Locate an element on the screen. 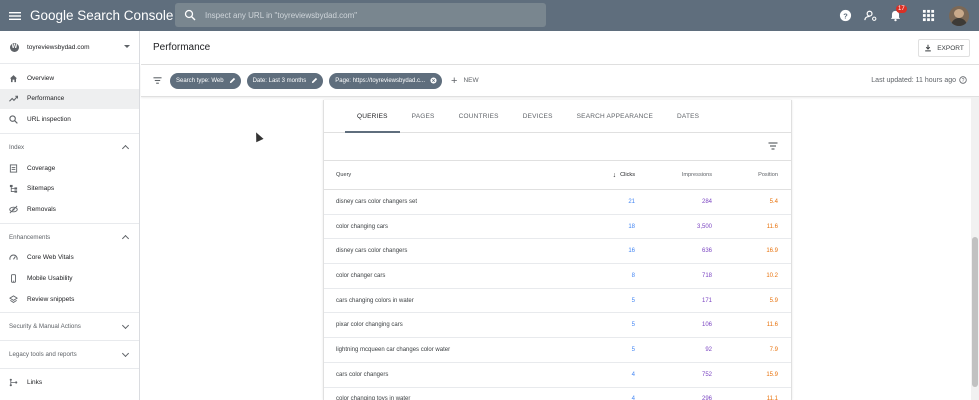 The height and width of the screenshot is (400, 979). tab-pages: PAGES is located at coordinates (423, 116).